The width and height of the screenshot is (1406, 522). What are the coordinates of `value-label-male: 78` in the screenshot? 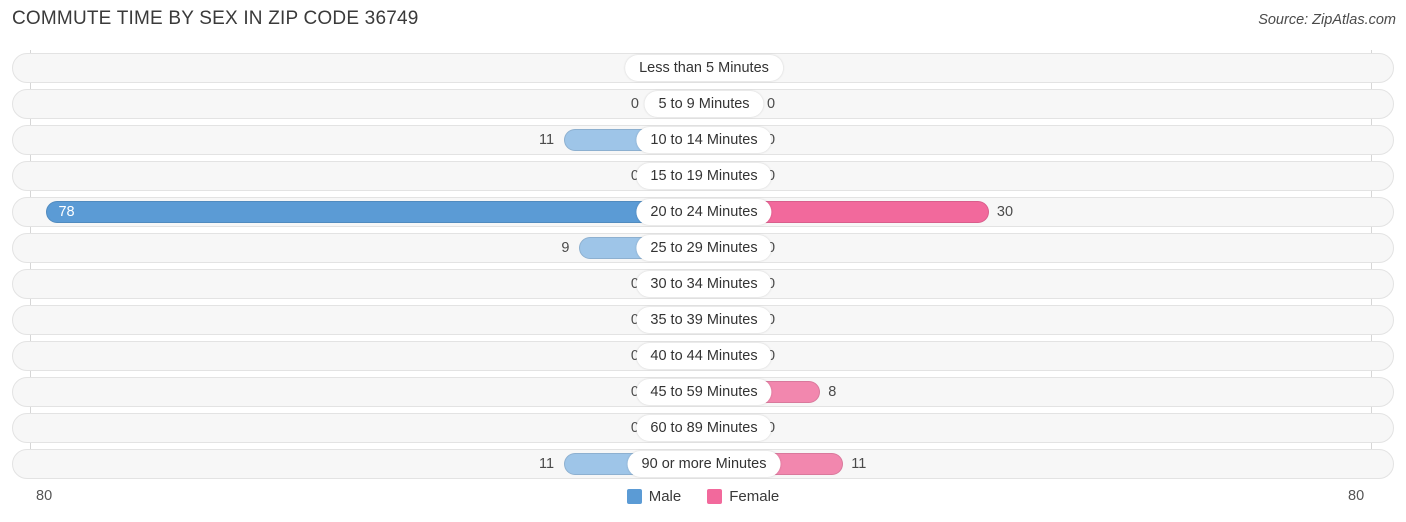 It's located at (66, 212).